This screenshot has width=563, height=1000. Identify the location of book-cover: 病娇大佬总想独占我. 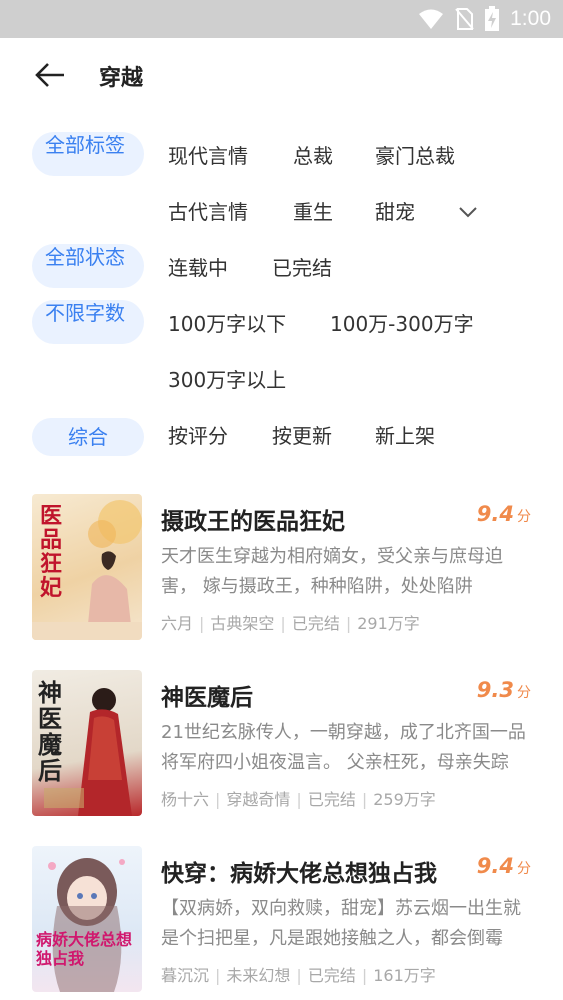
(87, 919).